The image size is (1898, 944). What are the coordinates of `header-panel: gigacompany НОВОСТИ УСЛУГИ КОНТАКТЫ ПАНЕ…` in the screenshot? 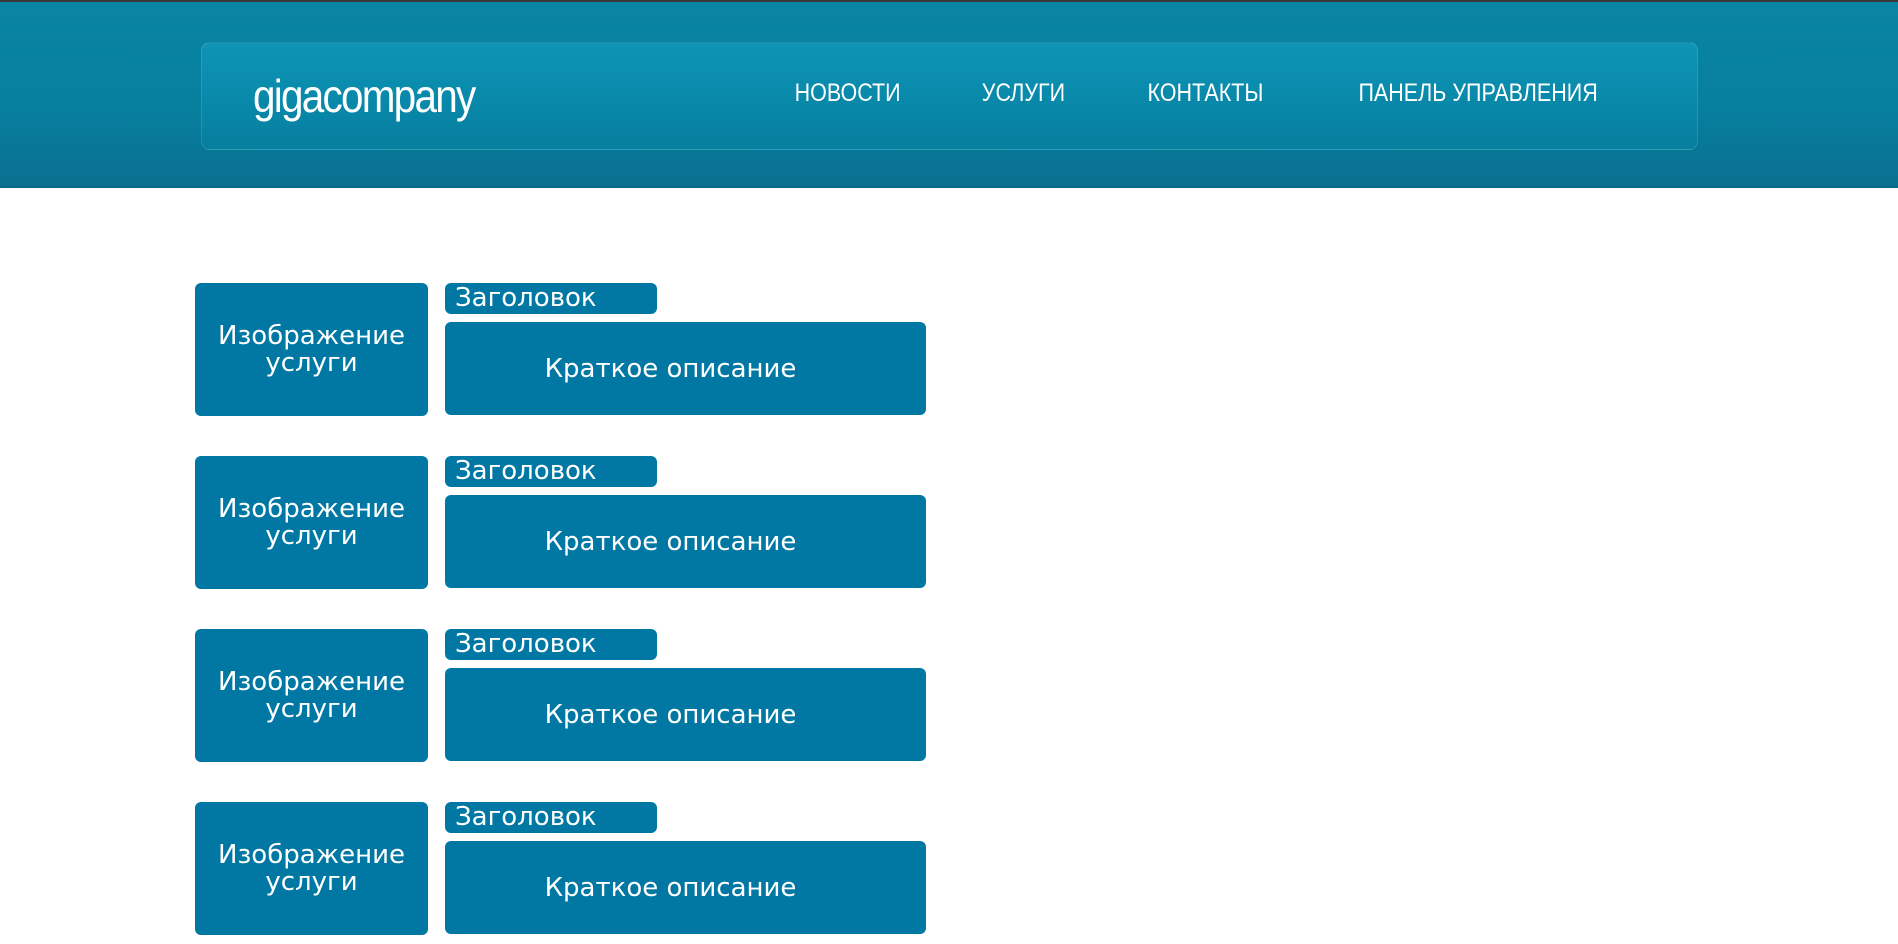 It's located at (949, 96).